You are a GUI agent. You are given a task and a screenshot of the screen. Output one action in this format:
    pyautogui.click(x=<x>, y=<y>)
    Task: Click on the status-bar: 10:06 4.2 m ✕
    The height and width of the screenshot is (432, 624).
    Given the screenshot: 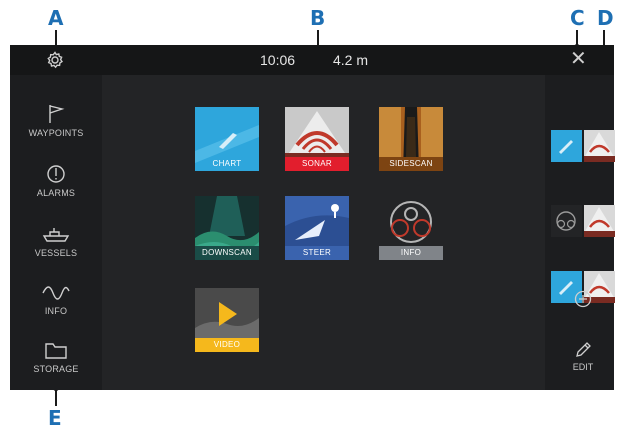 What is the action you would take?
    pyautogui.click(x=312, y=60)
    